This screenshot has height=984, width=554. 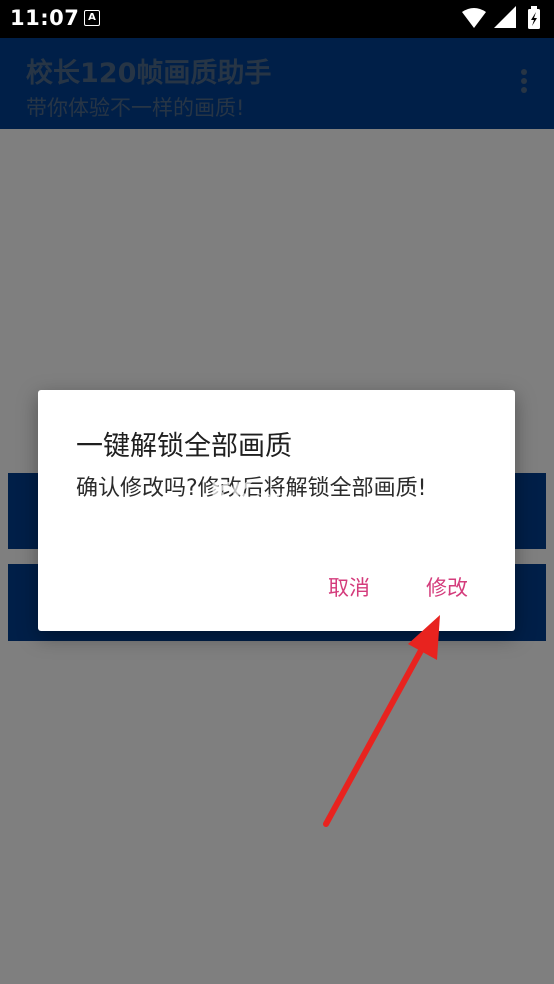 What do you see at coordinates (45, 18) in the screenshot?
I see `status-time: 11:07` at bounding box center [45, 18].